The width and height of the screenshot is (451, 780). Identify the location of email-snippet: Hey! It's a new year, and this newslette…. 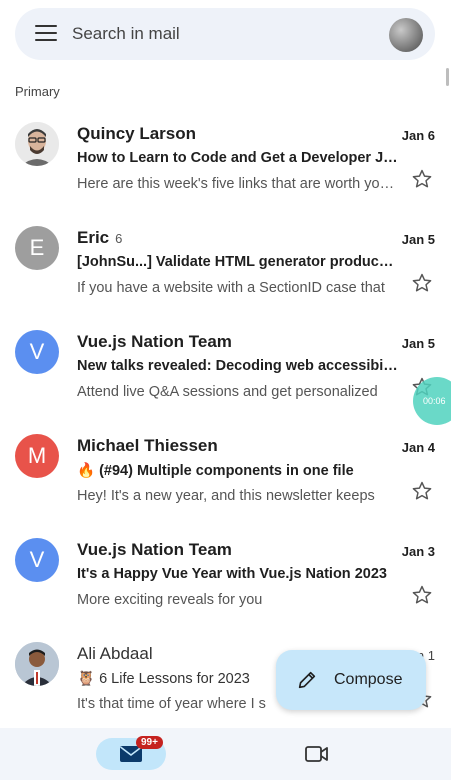
(226, 496).